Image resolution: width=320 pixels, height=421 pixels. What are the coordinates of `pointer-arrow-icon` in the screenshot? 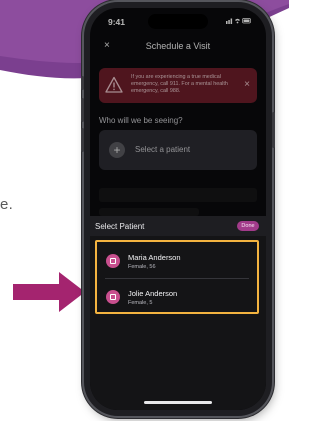 It's located at (49, 292).